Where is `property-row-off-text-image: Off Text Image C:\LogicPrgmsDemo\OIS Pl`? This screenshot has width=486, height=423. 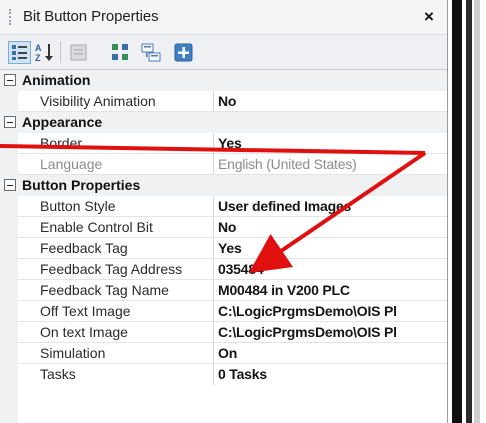 property-row-off-text-image: Off Text Image C:\LogicPrgmsDemo\OIS Pl is located at coordinates (223, 311).